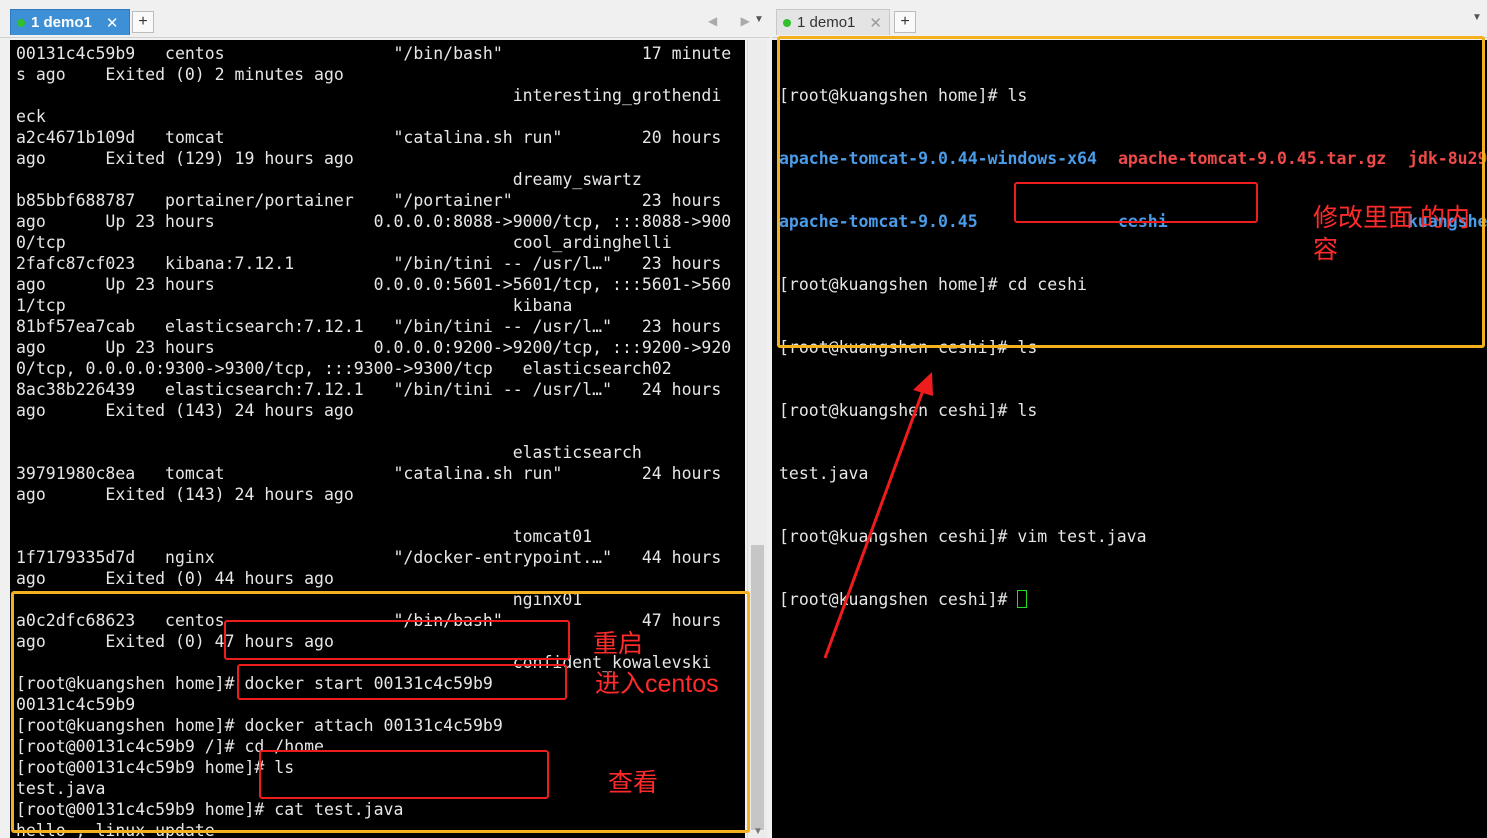 The height and width of the screenshot is (838, 1487). Describe the element at coordinates (170, 746) in the screenshot. I see `terminal-line: [root@00131c4c59b9 /]# cd /home` at that location.